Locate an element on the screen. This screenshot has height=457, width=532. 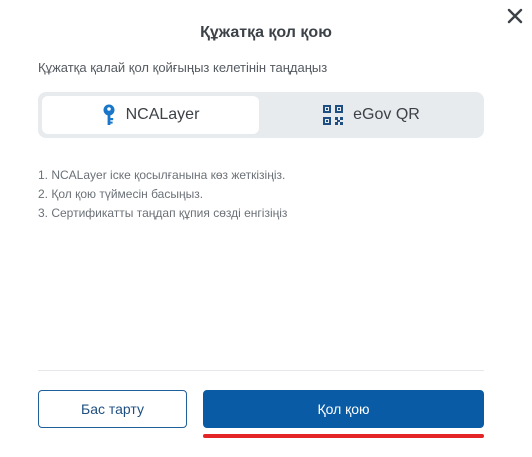
close-icon is located at coordinates (515, 16).